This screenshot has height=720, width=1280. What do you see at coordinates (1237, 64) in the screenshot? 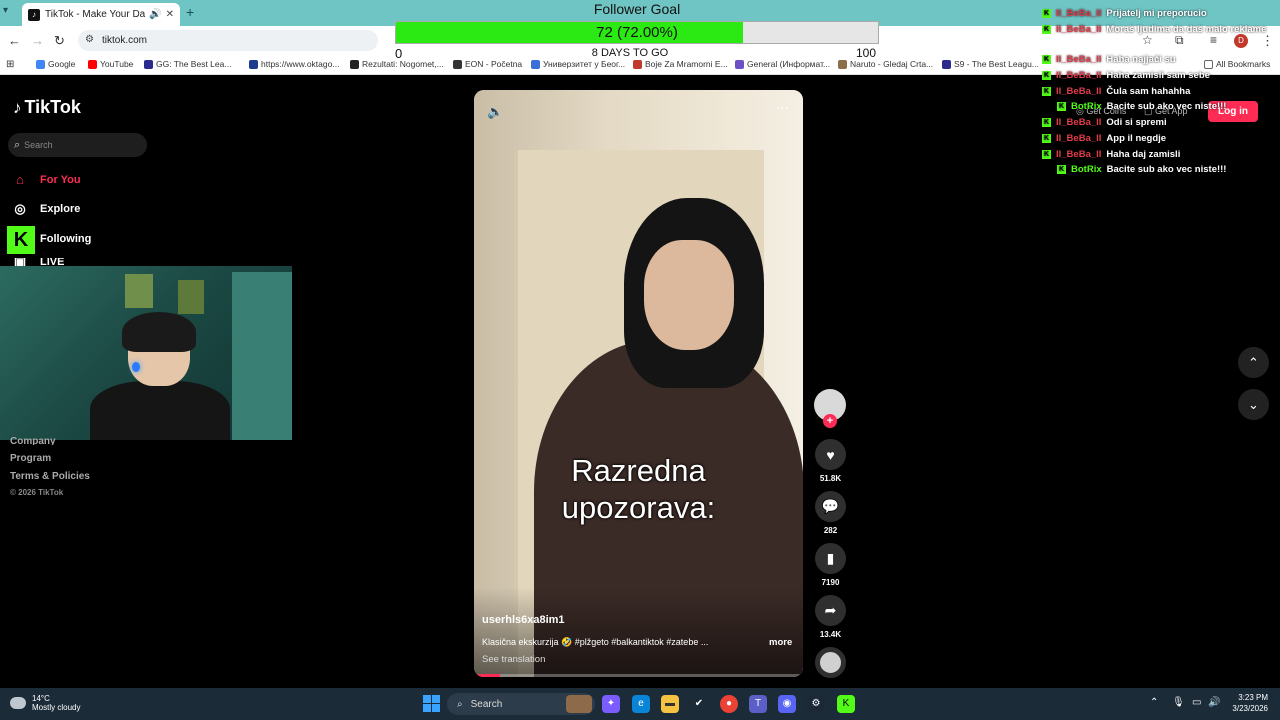
I see `all-bookmarks-link: All Bookmarks` at bounding box center [1237, 64].